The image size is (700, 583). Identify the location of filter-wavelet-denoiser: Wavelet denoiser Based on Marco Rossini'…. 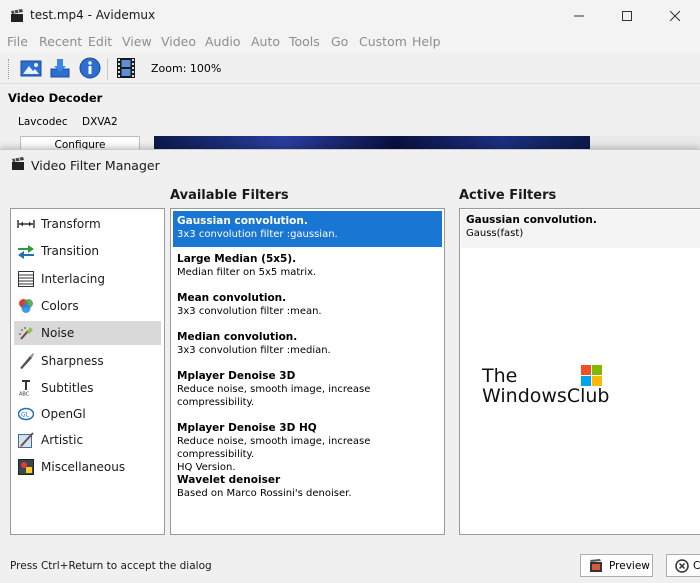
(307, 488).